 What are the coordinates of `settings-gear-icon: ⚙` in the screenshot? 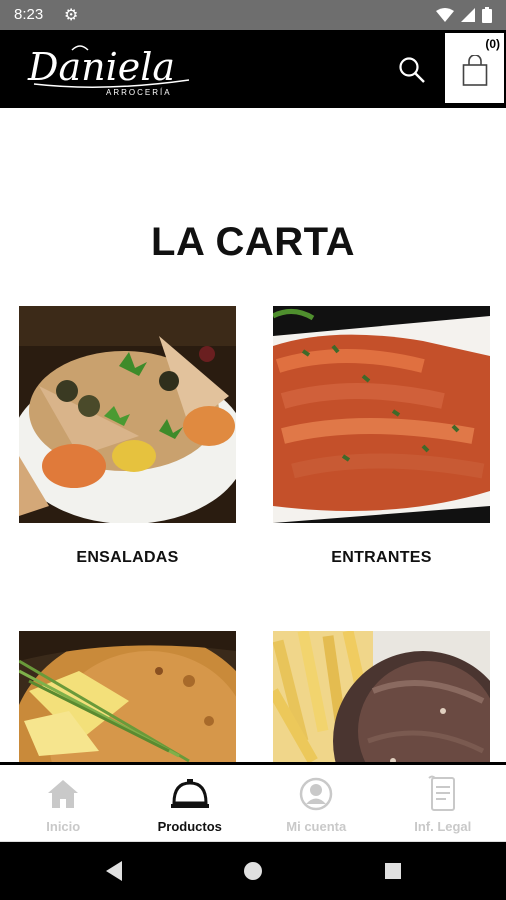 It's located at (71, 15).